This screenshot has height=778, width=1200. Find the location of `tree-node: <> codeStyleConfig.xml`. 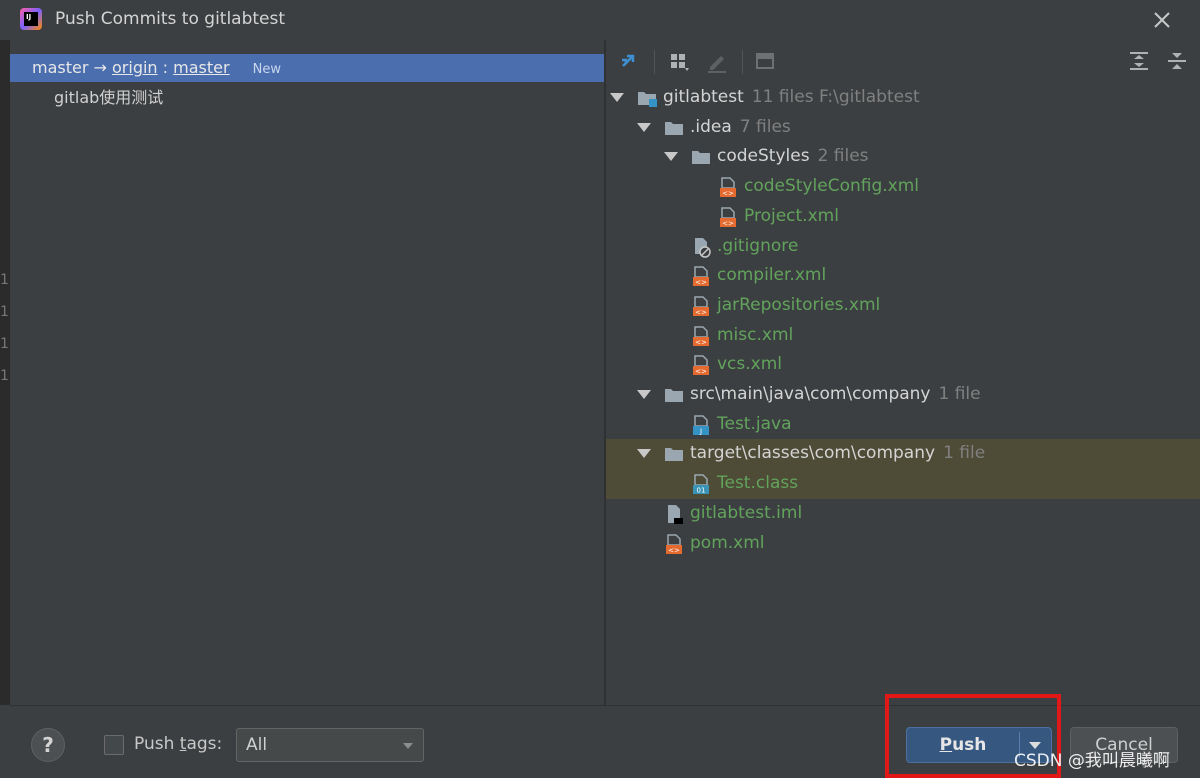

tree-node: <> codeStyleConfig.xml is located at coordinates (903, 187).